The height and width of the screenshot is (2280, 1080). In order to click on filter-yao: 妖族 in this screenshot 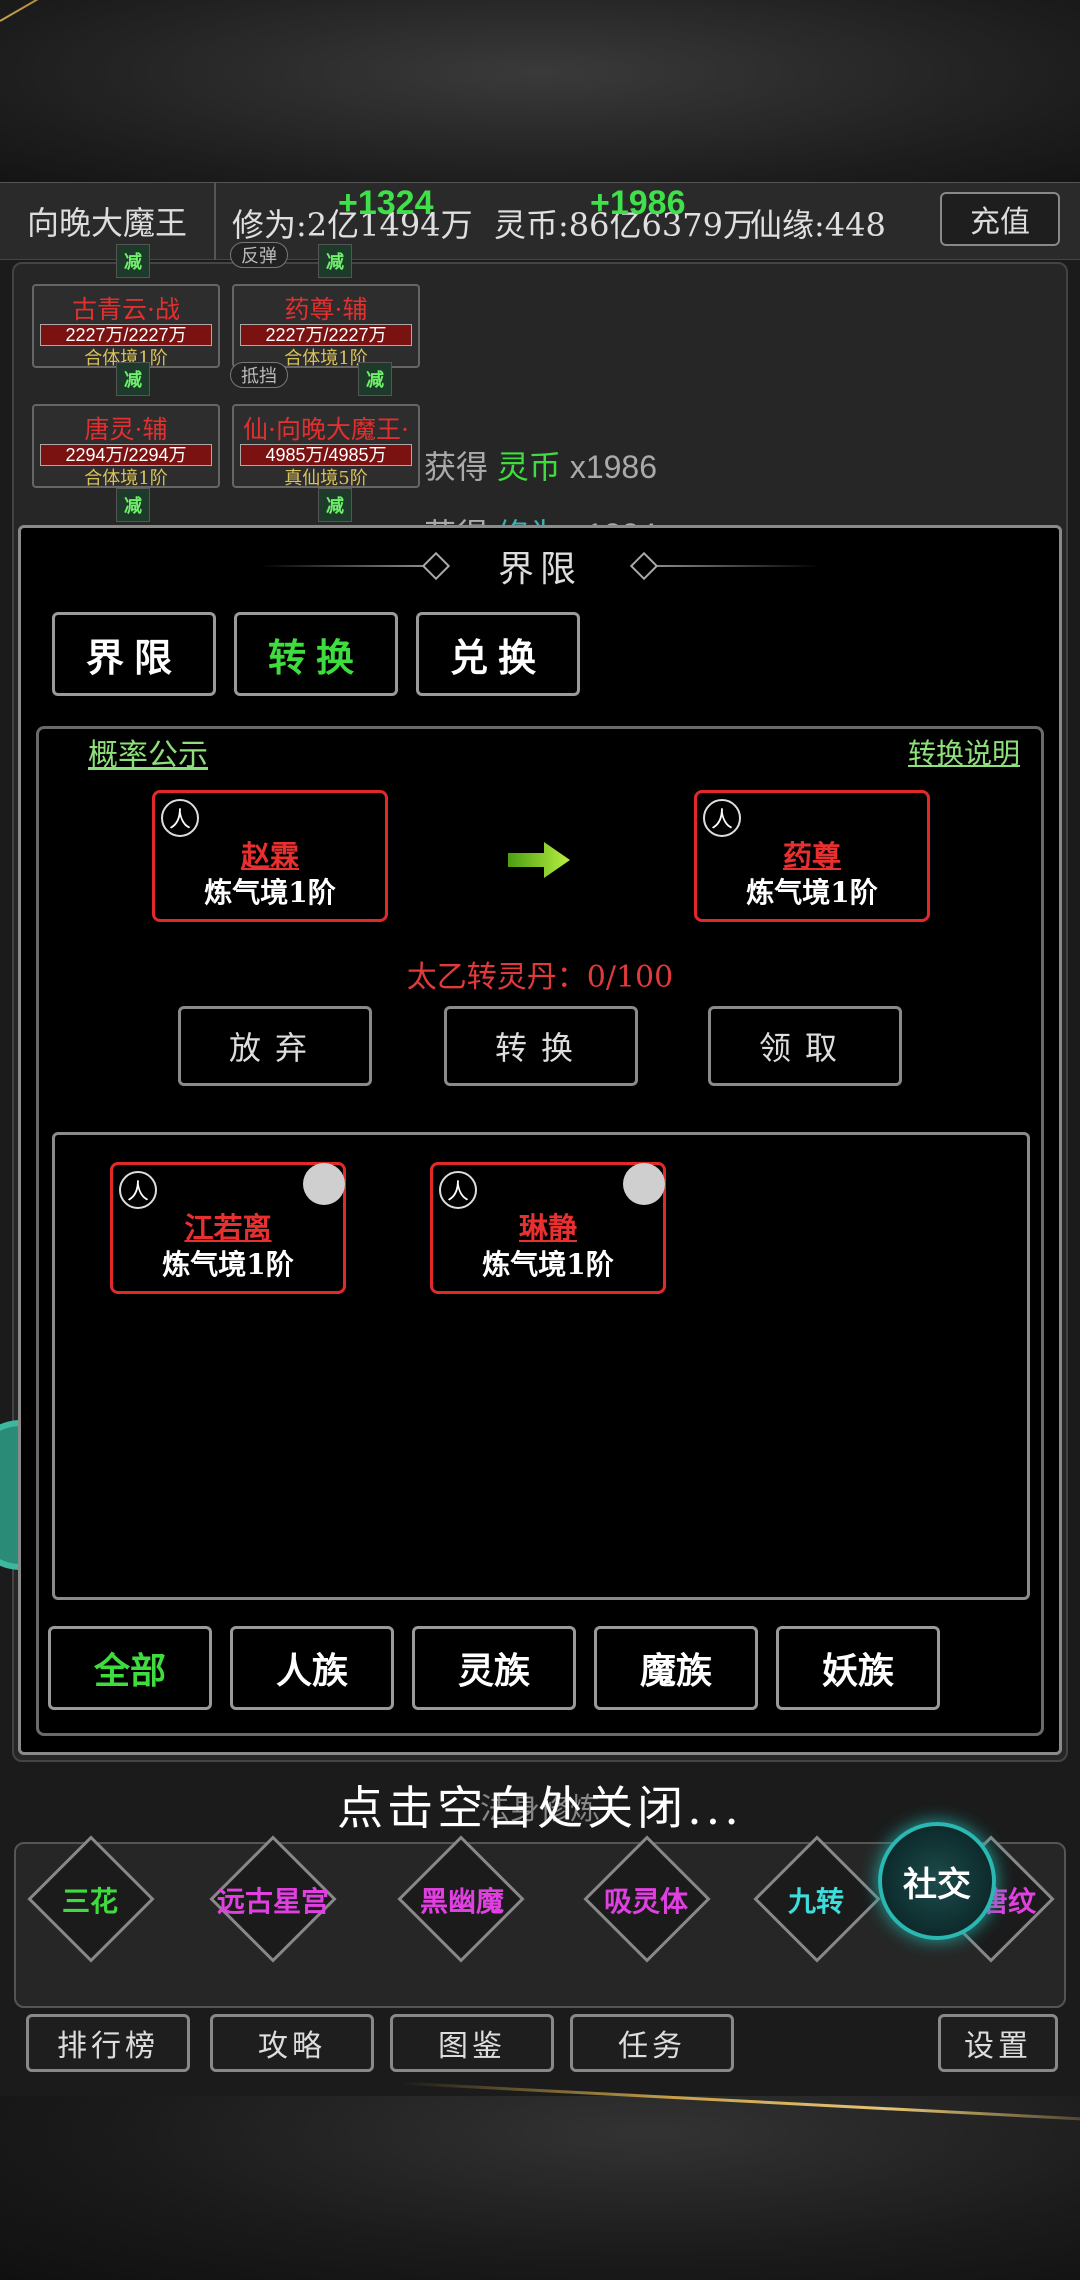, I will do `click(858, 1668)`.